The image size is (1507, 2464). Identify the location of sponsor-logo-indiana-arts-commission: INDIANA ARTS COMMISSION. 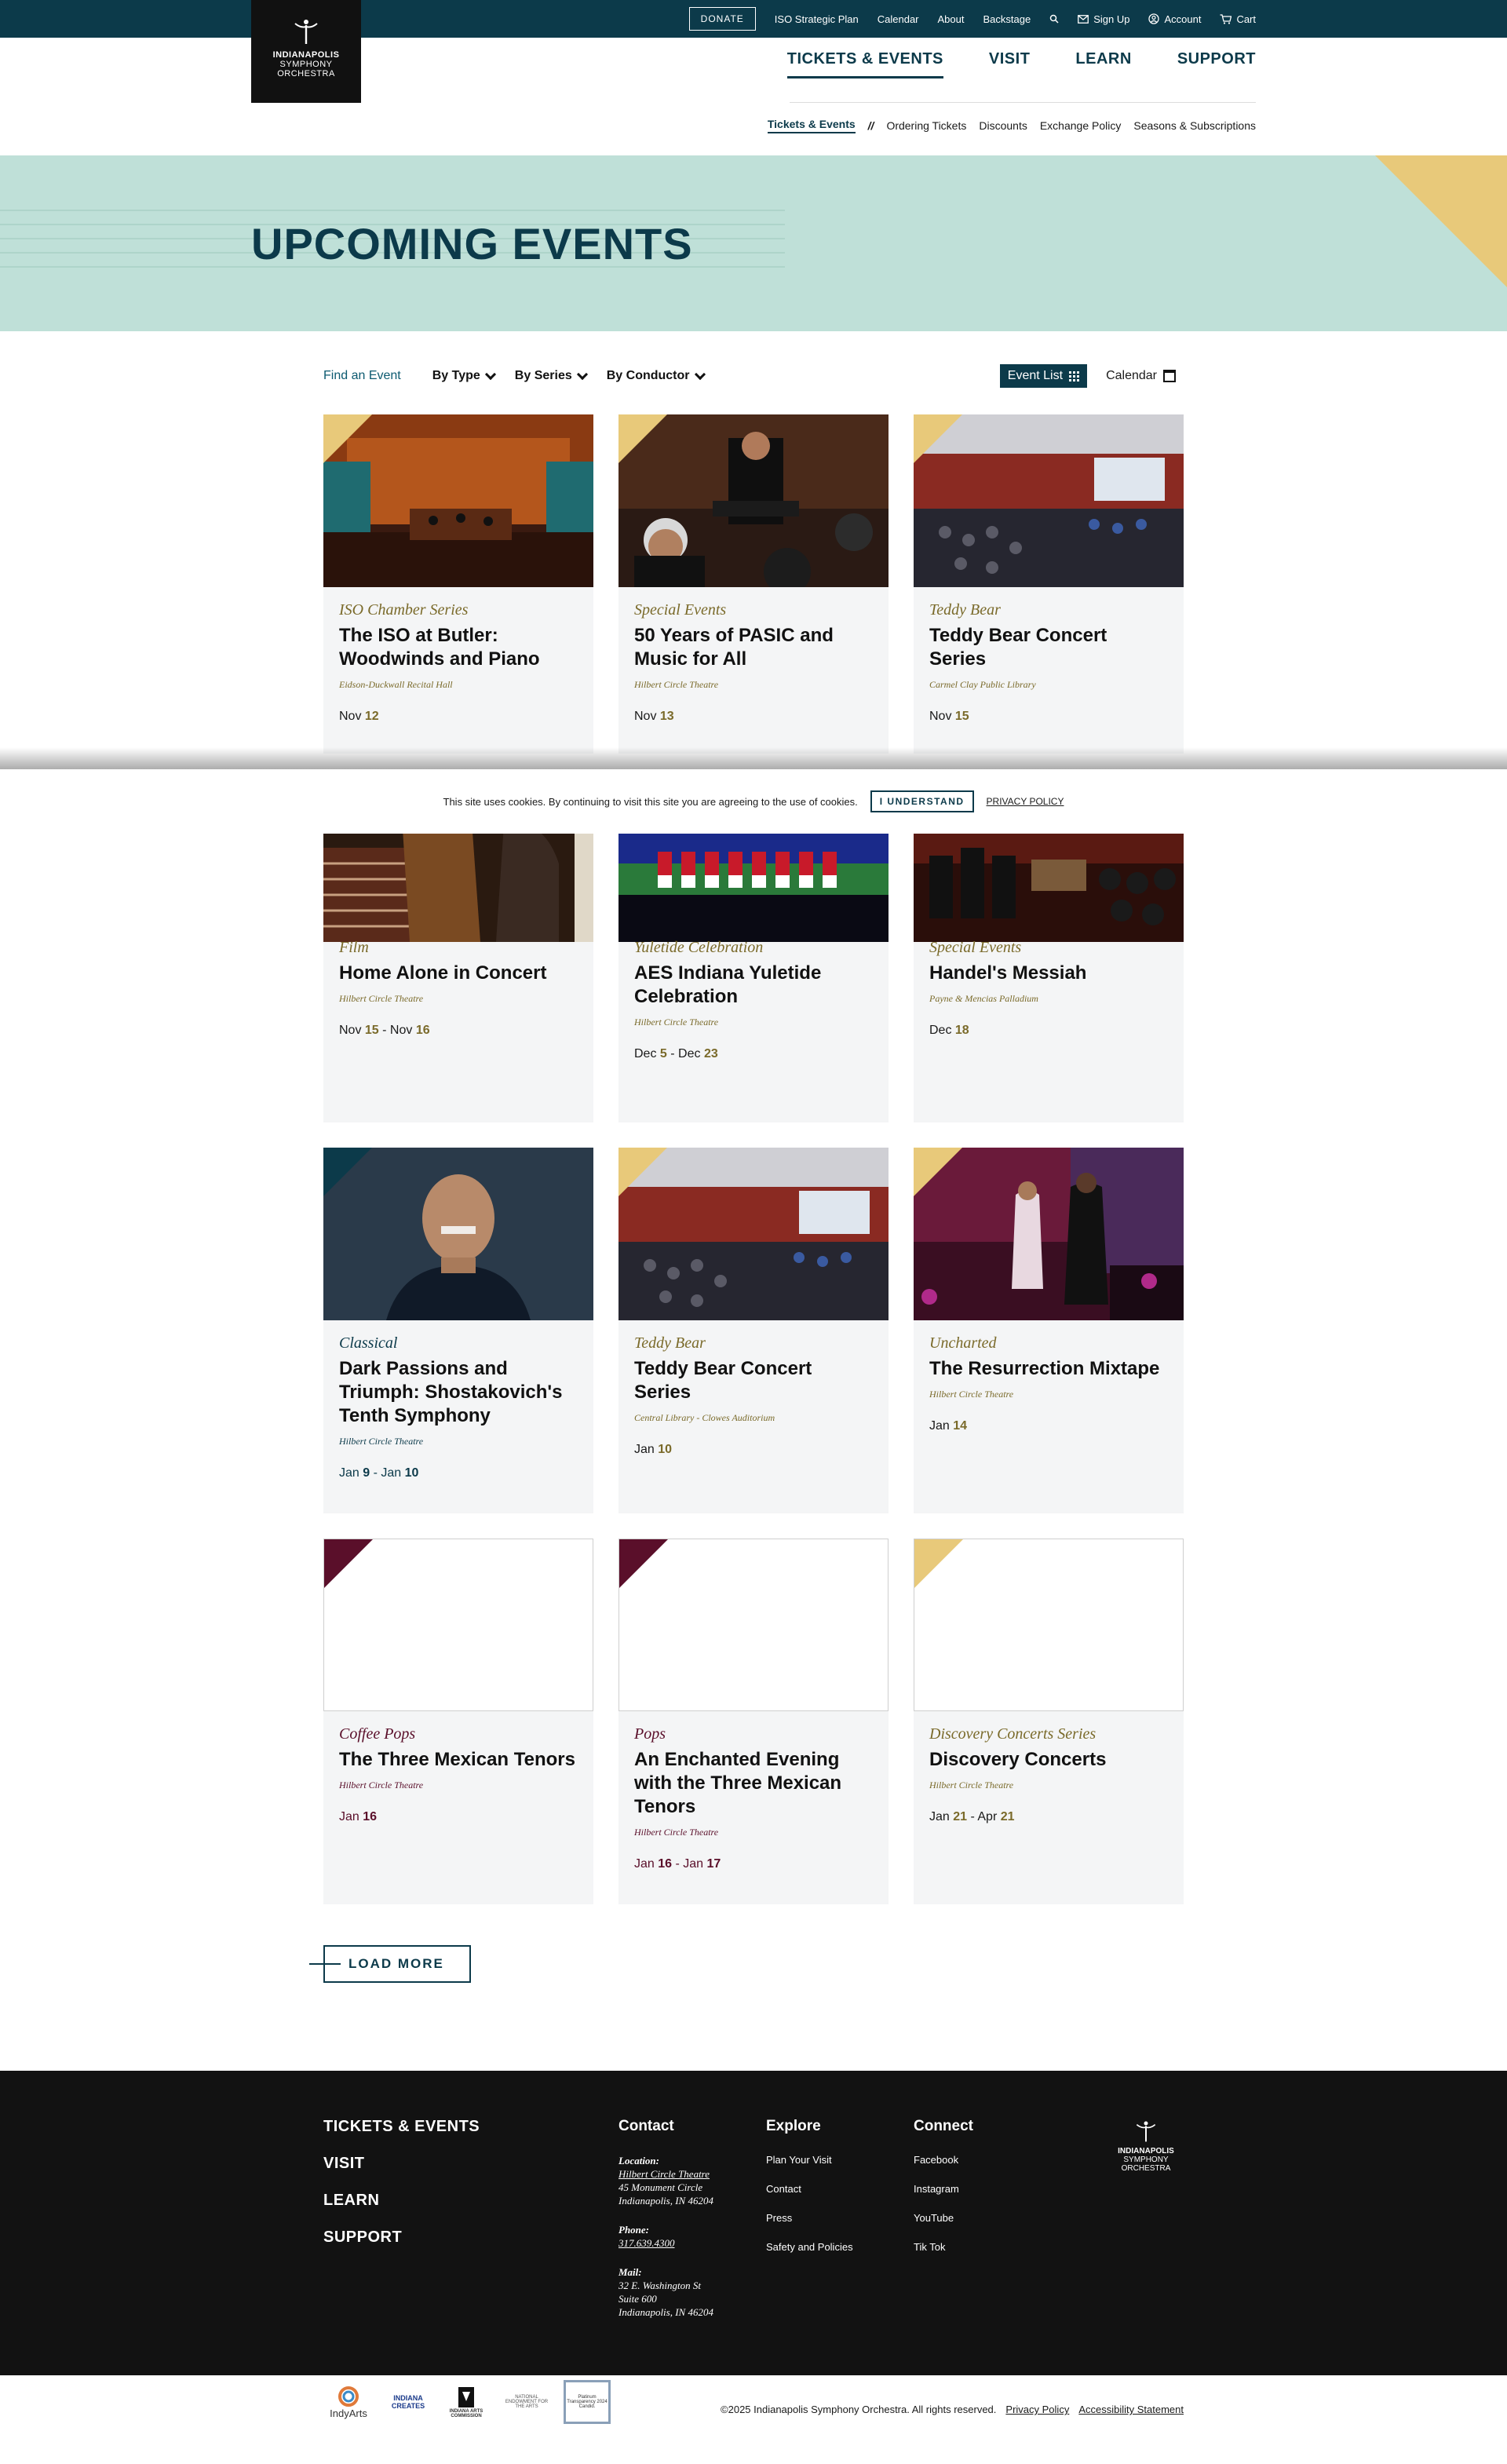
(466, 2402).